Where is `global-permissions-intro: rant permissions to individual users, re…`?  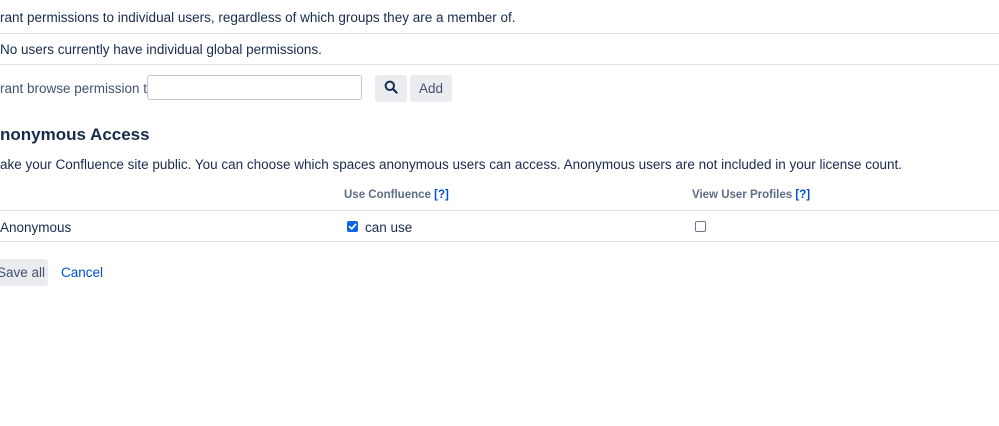 global-permissions-intro: rant permissions to individual users, re… is located at coordinates (258, 17).